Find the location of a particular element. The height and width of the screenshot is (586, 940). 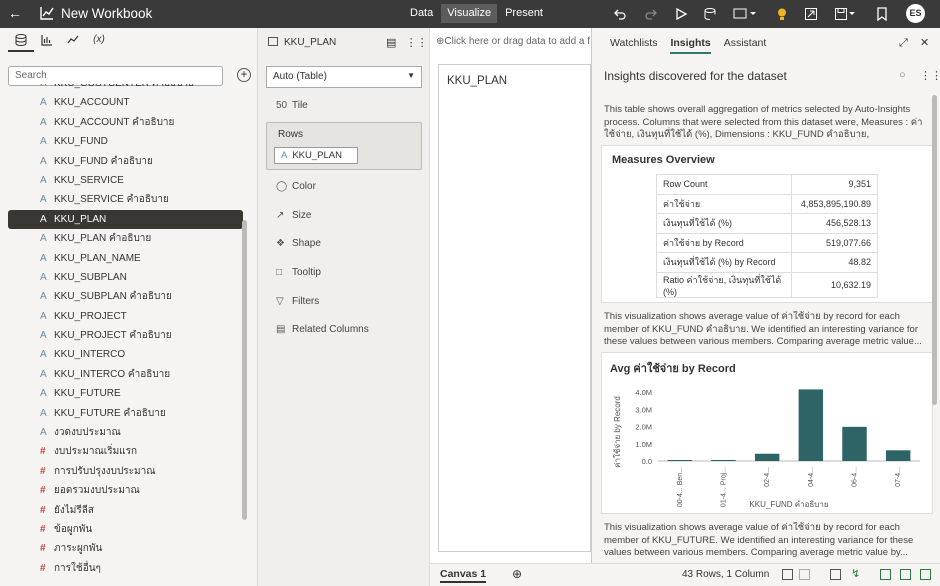

visualizations-tab-icon is located at coordinates (47, 43).